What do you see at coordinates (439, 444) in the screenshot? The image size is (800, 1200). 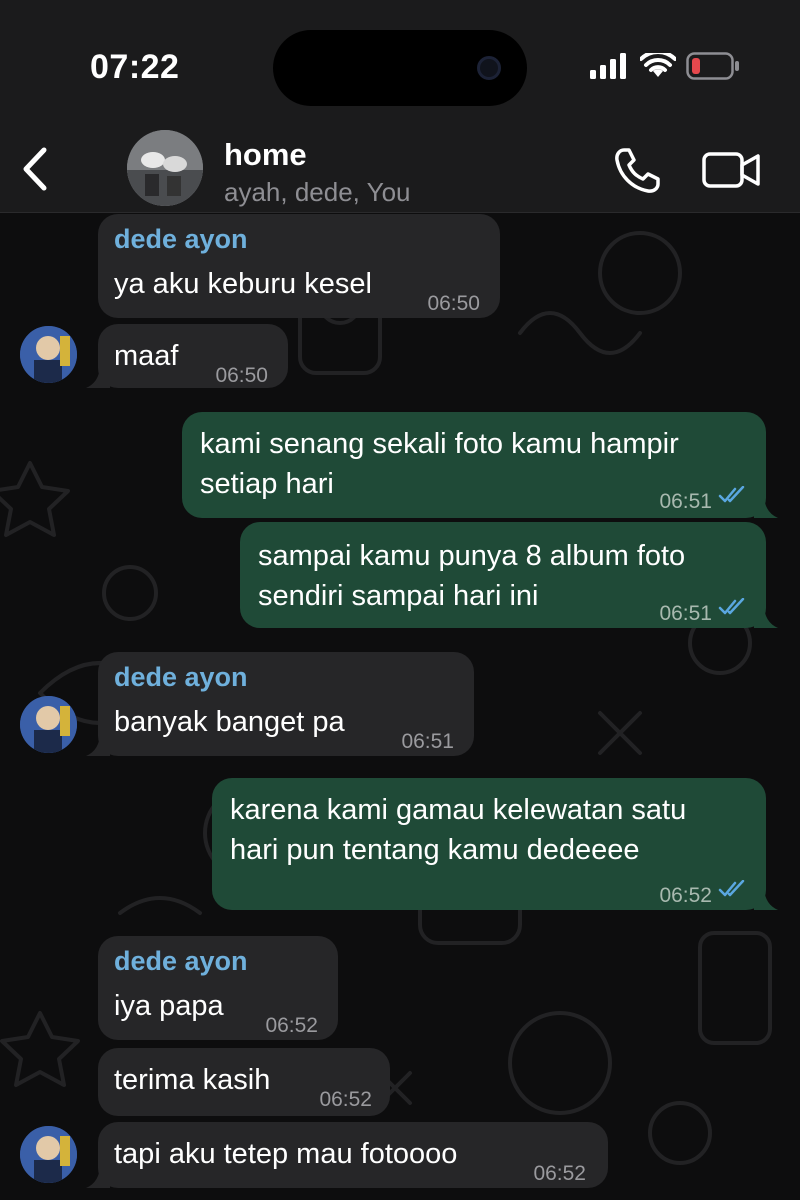 I see `message-text: kami senang sekali foto kamu hampir` at bounding box center [439, 444].